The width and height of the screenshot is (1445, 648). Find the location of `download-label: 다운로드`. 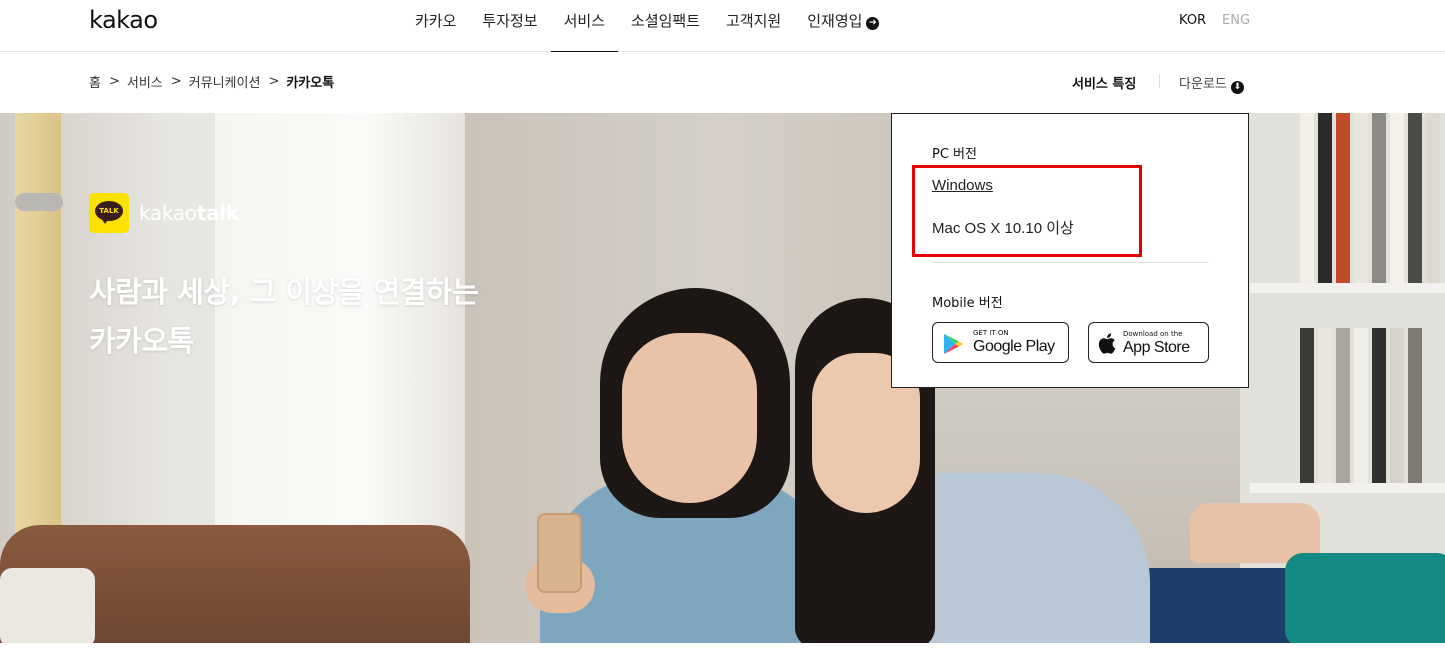

download-label: 다운로드 is located at coordinates (1203, 84).